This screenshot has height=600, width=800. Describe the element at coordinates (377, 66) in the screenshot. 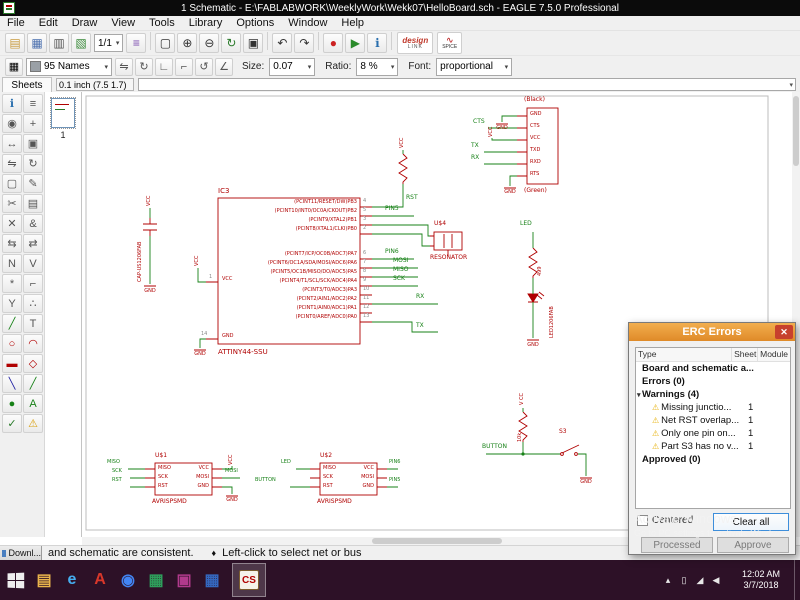

I see `ratio-combo: 8 % ▾` at that location.